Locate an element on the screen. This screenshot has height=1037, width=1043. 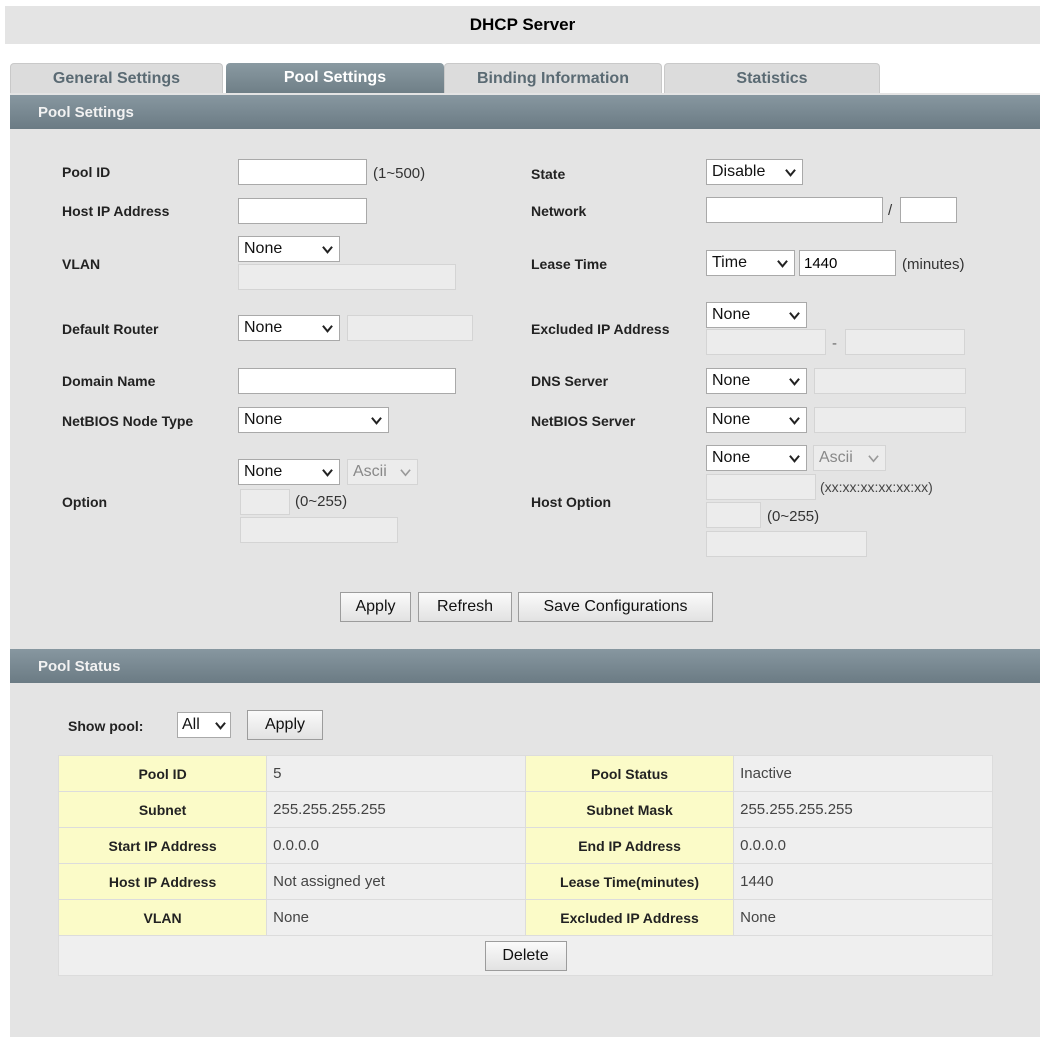
lease-time-select-value: Time is located at coordinates (729, 262).